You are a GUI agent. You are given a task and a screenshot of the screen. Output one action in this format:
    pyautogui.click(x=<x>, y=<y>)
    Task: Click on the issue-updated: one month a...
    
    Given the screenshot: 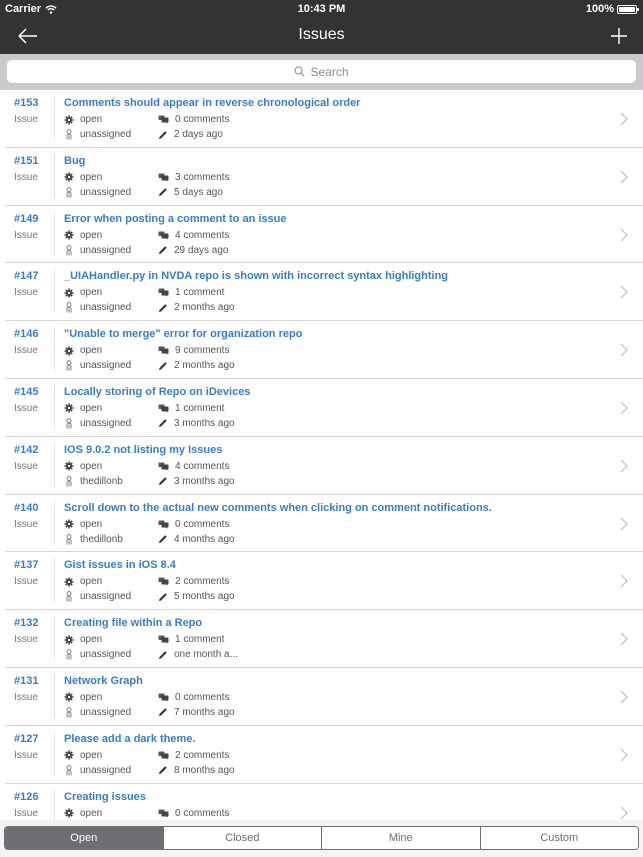 What is the action you would take?
    pyautogui.click(x=198, y=654)
    